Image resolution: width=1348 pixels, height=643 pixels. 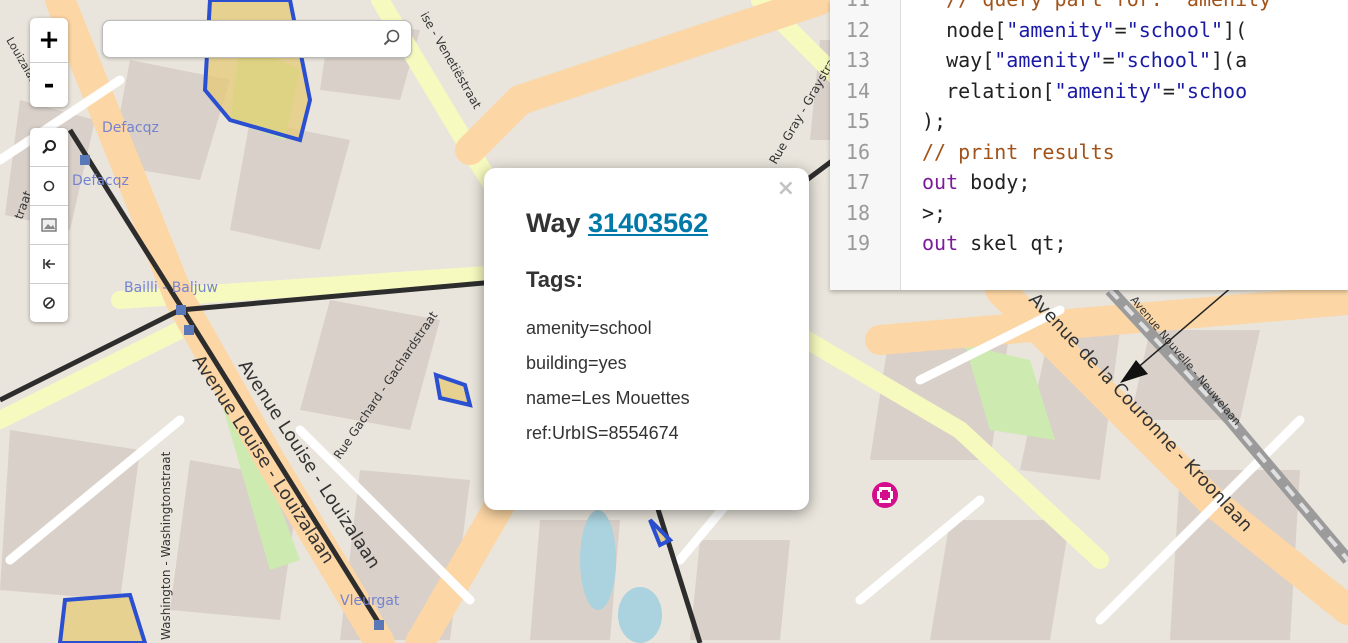 I want to click on line-number: 12, so click(x=857, y=29).